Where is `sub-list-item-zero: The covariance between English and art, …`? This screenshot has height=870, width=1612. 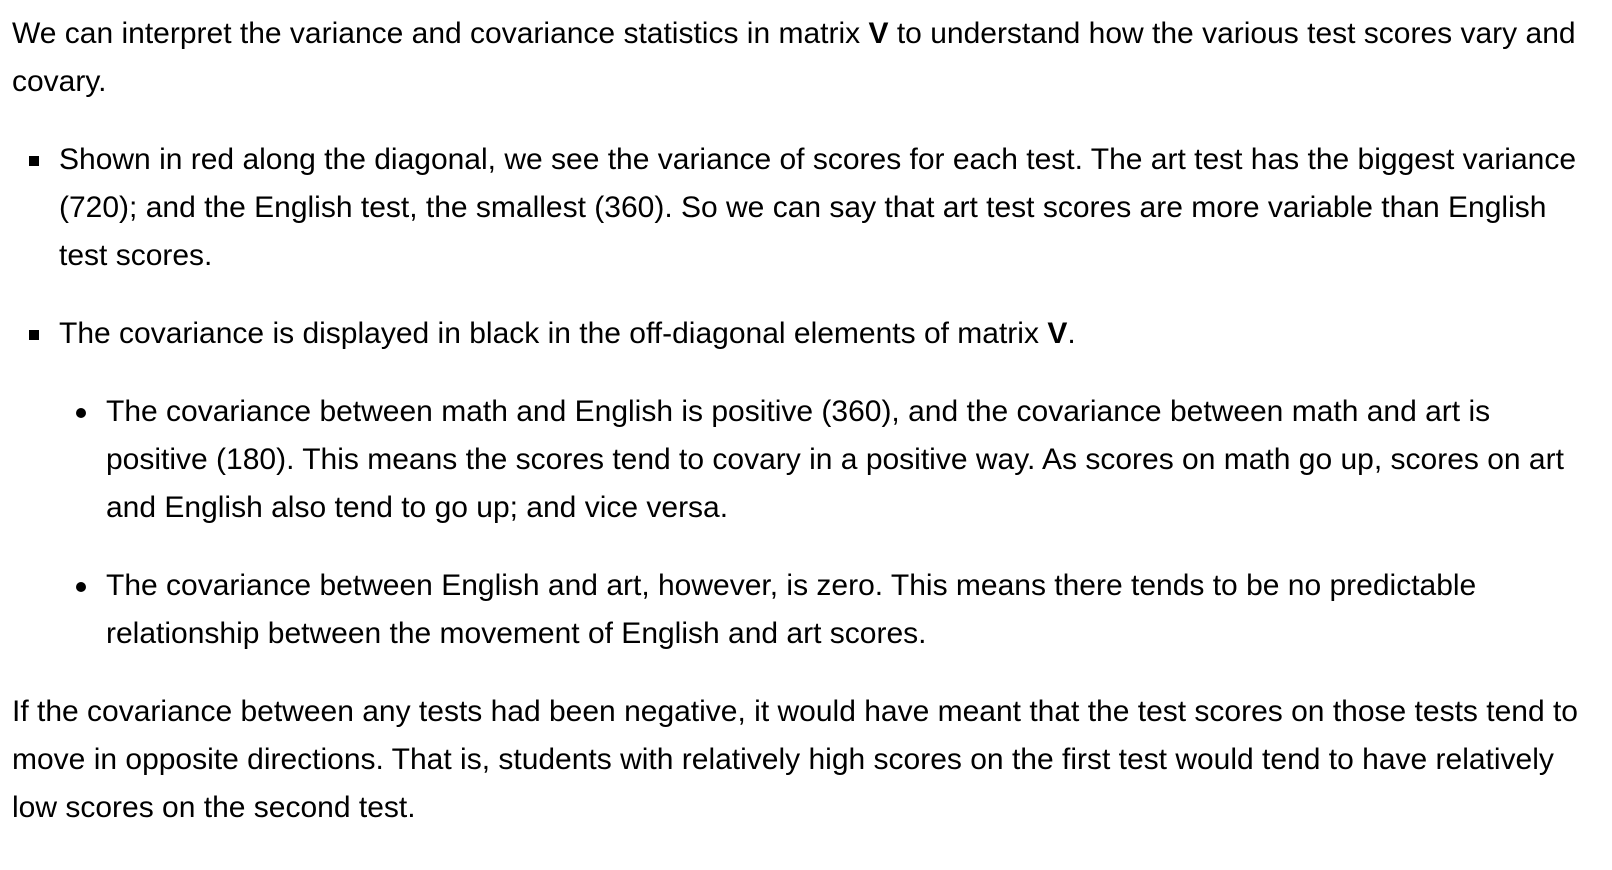 sub-list-item-zero: The covariance between English and art, … is located at coordinates (829, 610).